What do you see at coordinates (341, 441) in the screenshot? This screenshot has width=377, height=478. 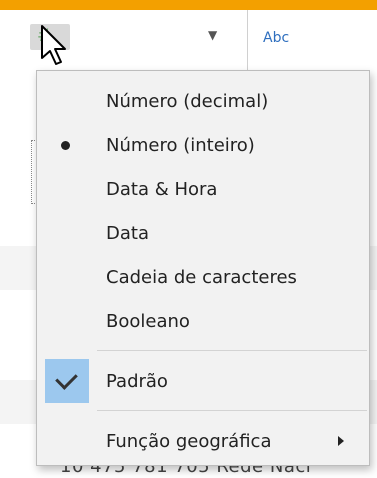 I see `submenu-arrow-icon` at bounding box center [341, 441].